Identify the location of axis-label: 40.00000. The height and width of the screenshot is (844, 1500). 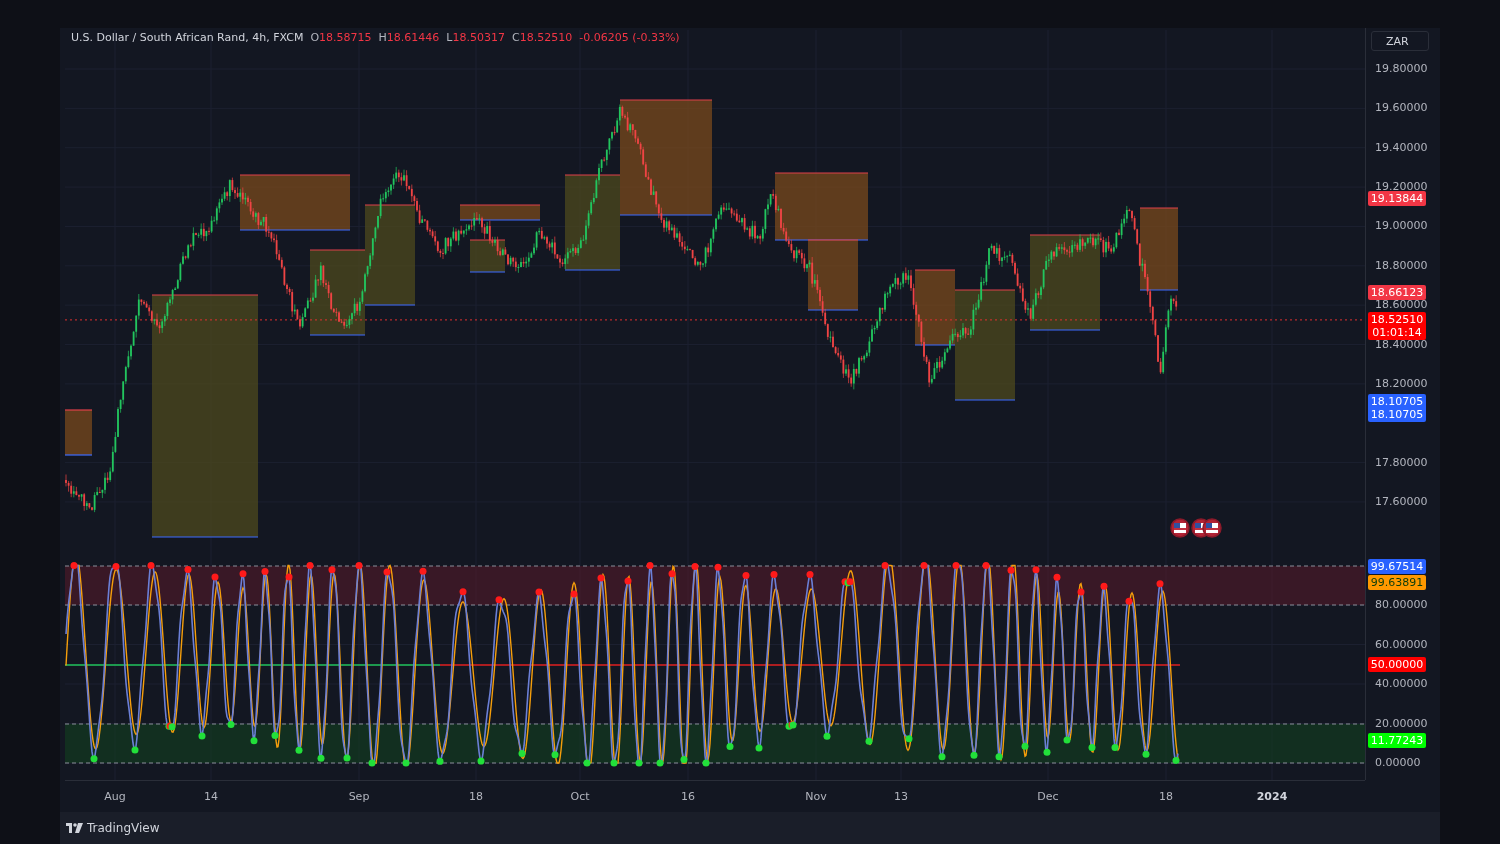
(1401, 684).